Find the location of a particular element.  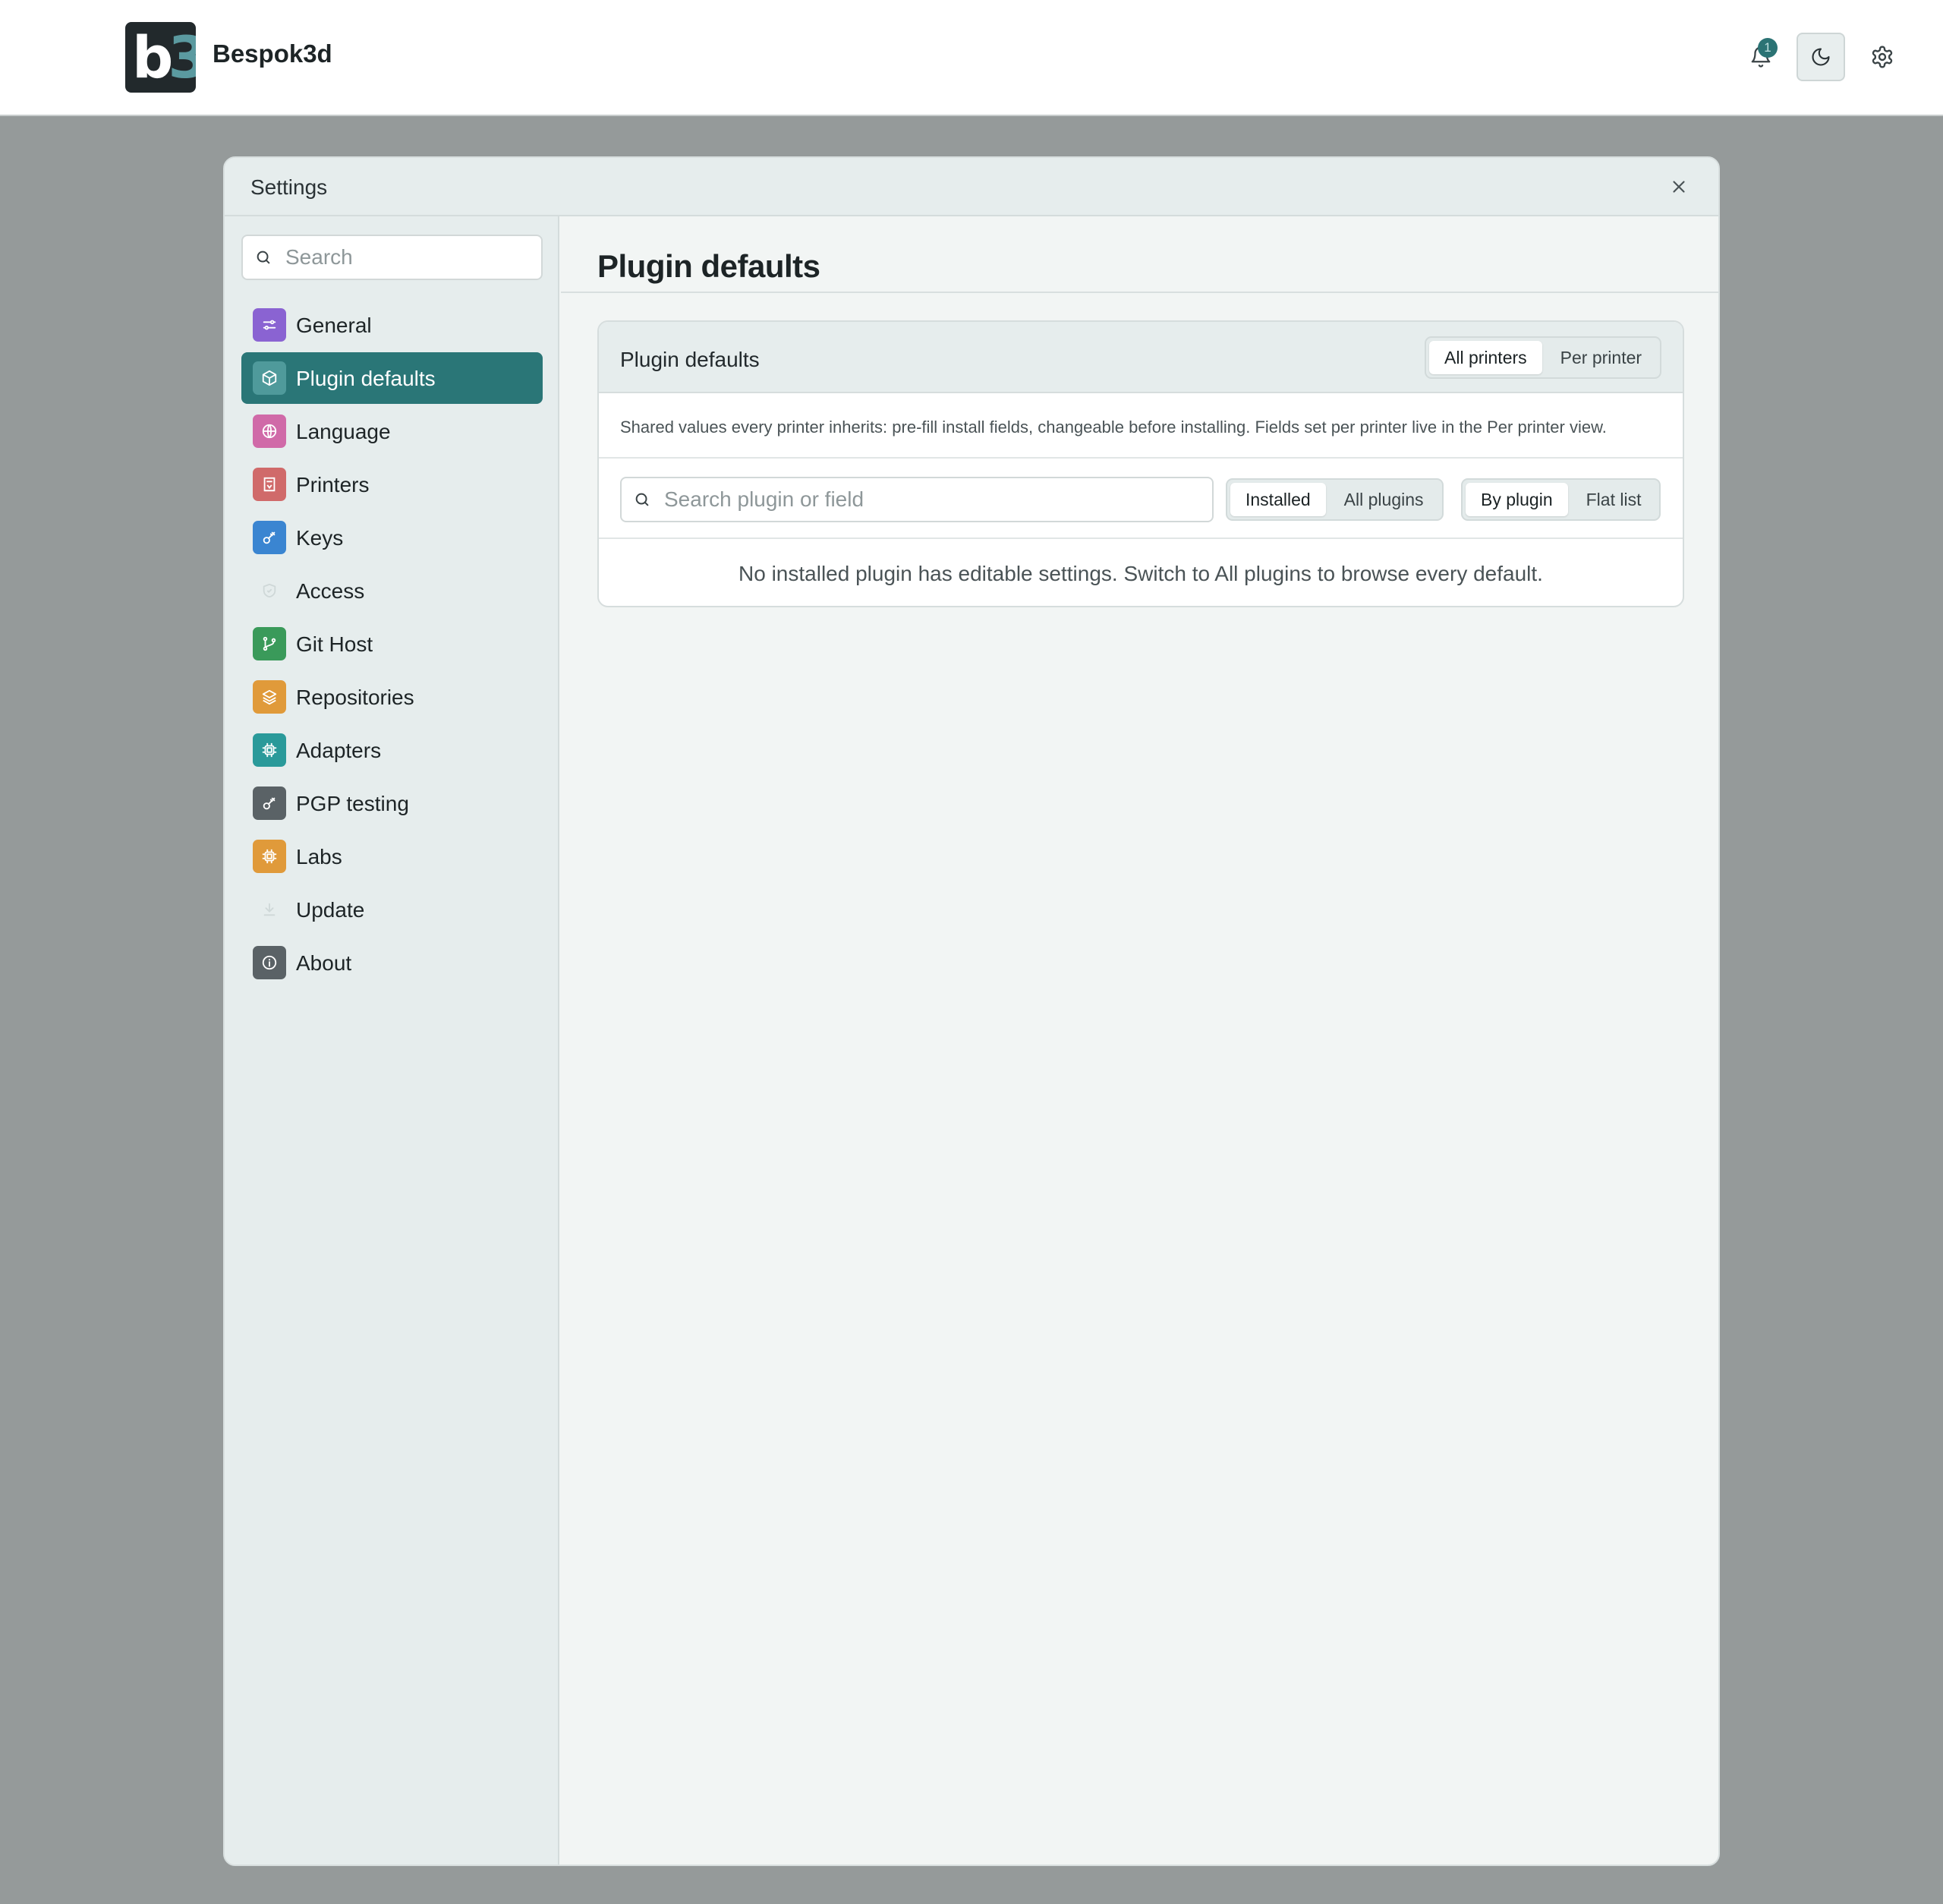

settings-button is located at coordinates (1882, 57).